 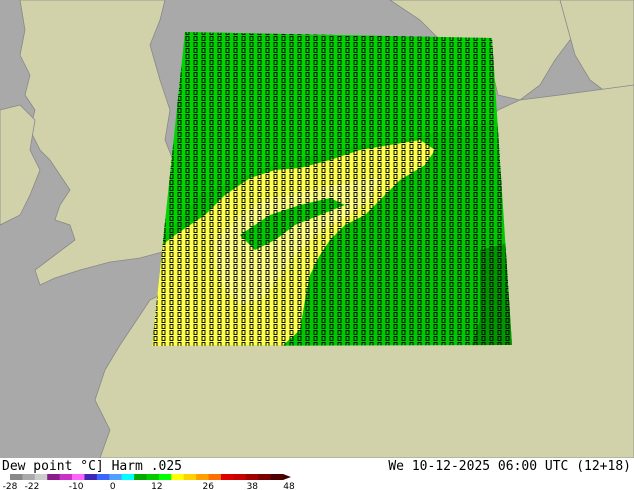 I want to click on map-title: Dew point °C] Harm .025, so click(x=92, y=466).